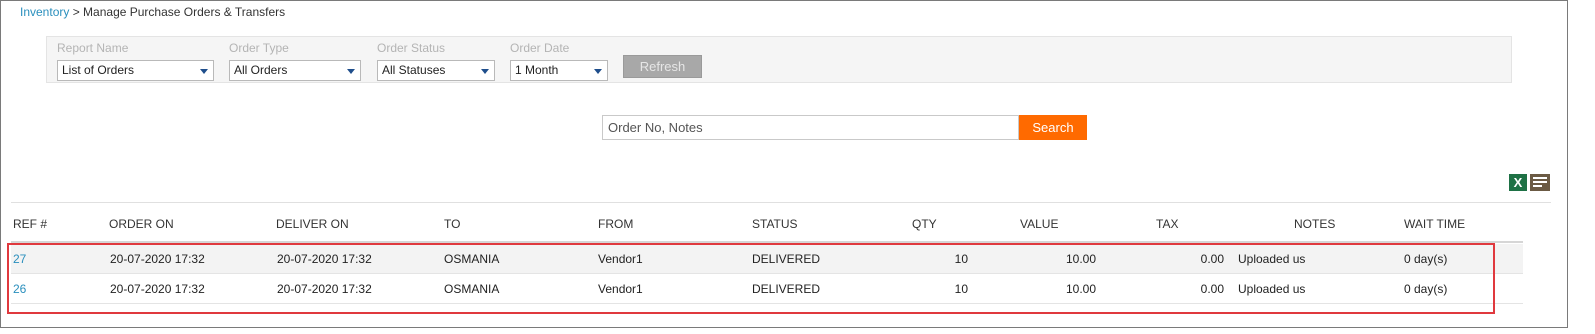  Describe the element at coordinates (924, 224) in the screenshot. I see `column-header-qty: QTY` at that location.